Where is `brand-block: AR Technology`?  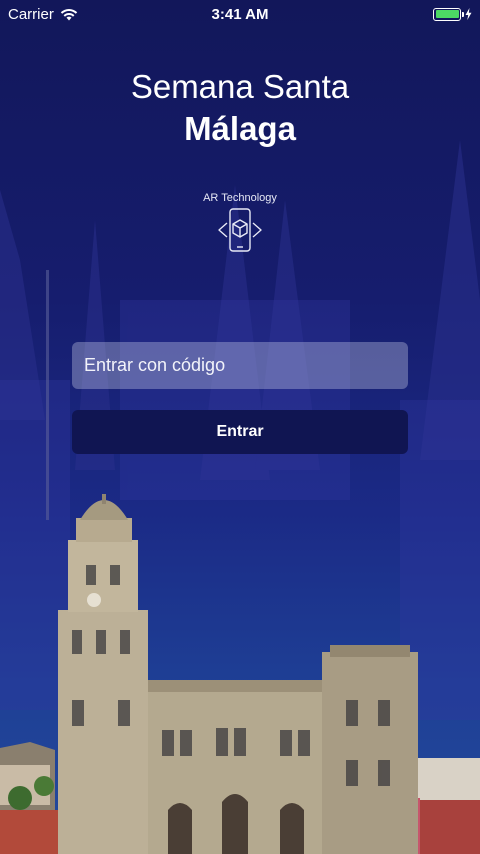 brand-block: AR Technology is located at coordinates (240, 226).